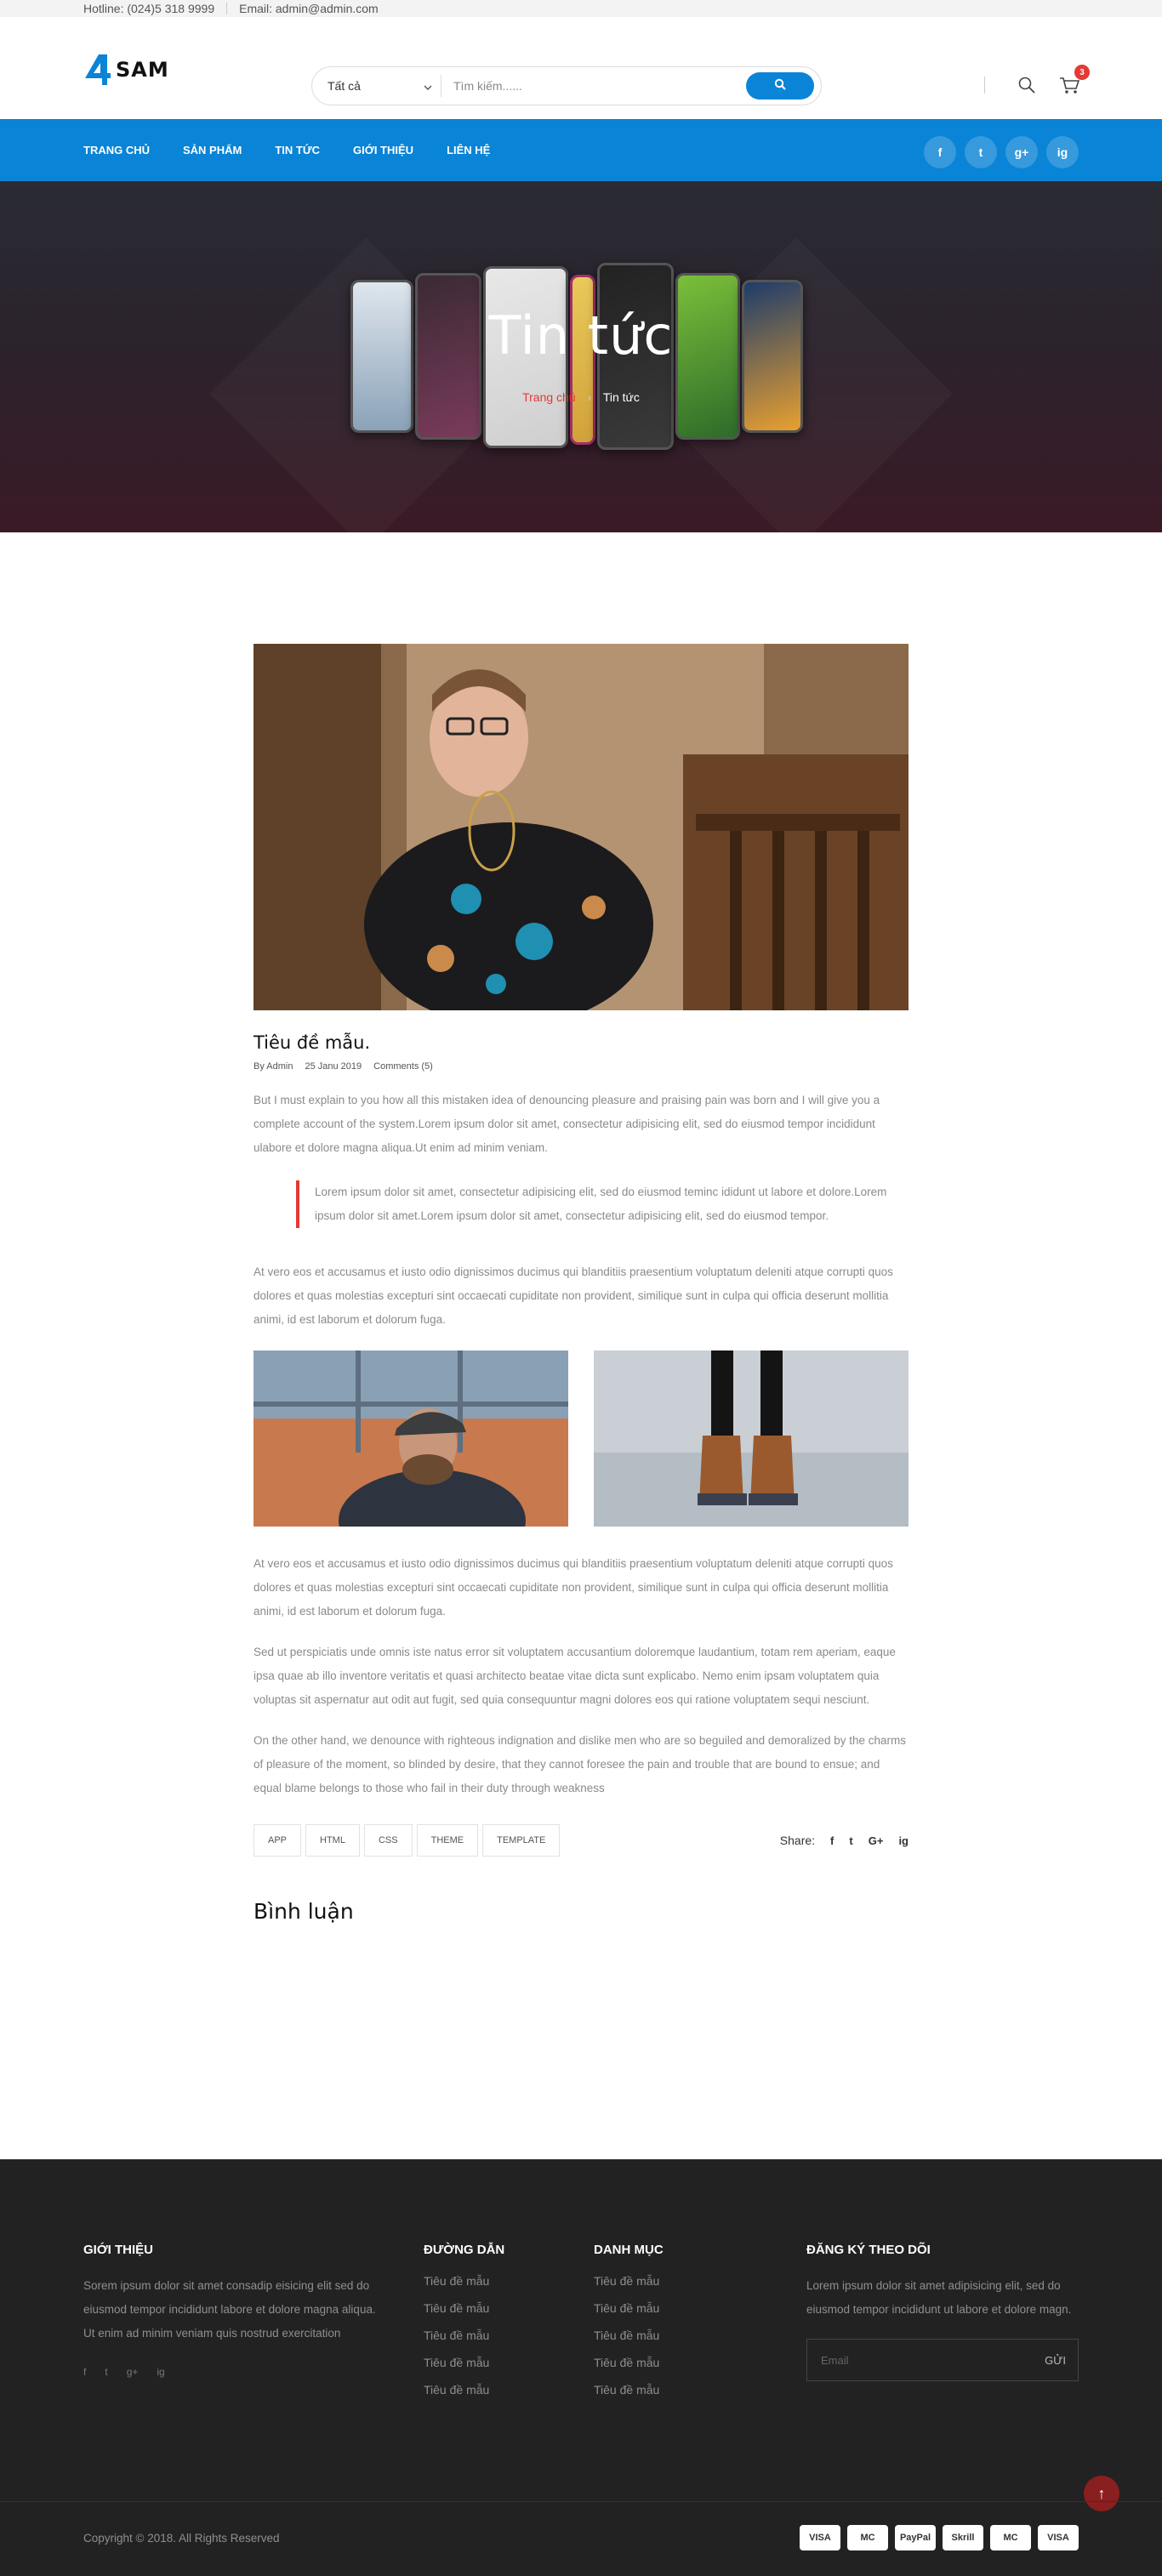 The width and height of the screenshot is (1162, 2576). What do you see at coordinates (581, 2501) in the screenshot?
I see `footer-divider` at bounding box center [581, 2501].